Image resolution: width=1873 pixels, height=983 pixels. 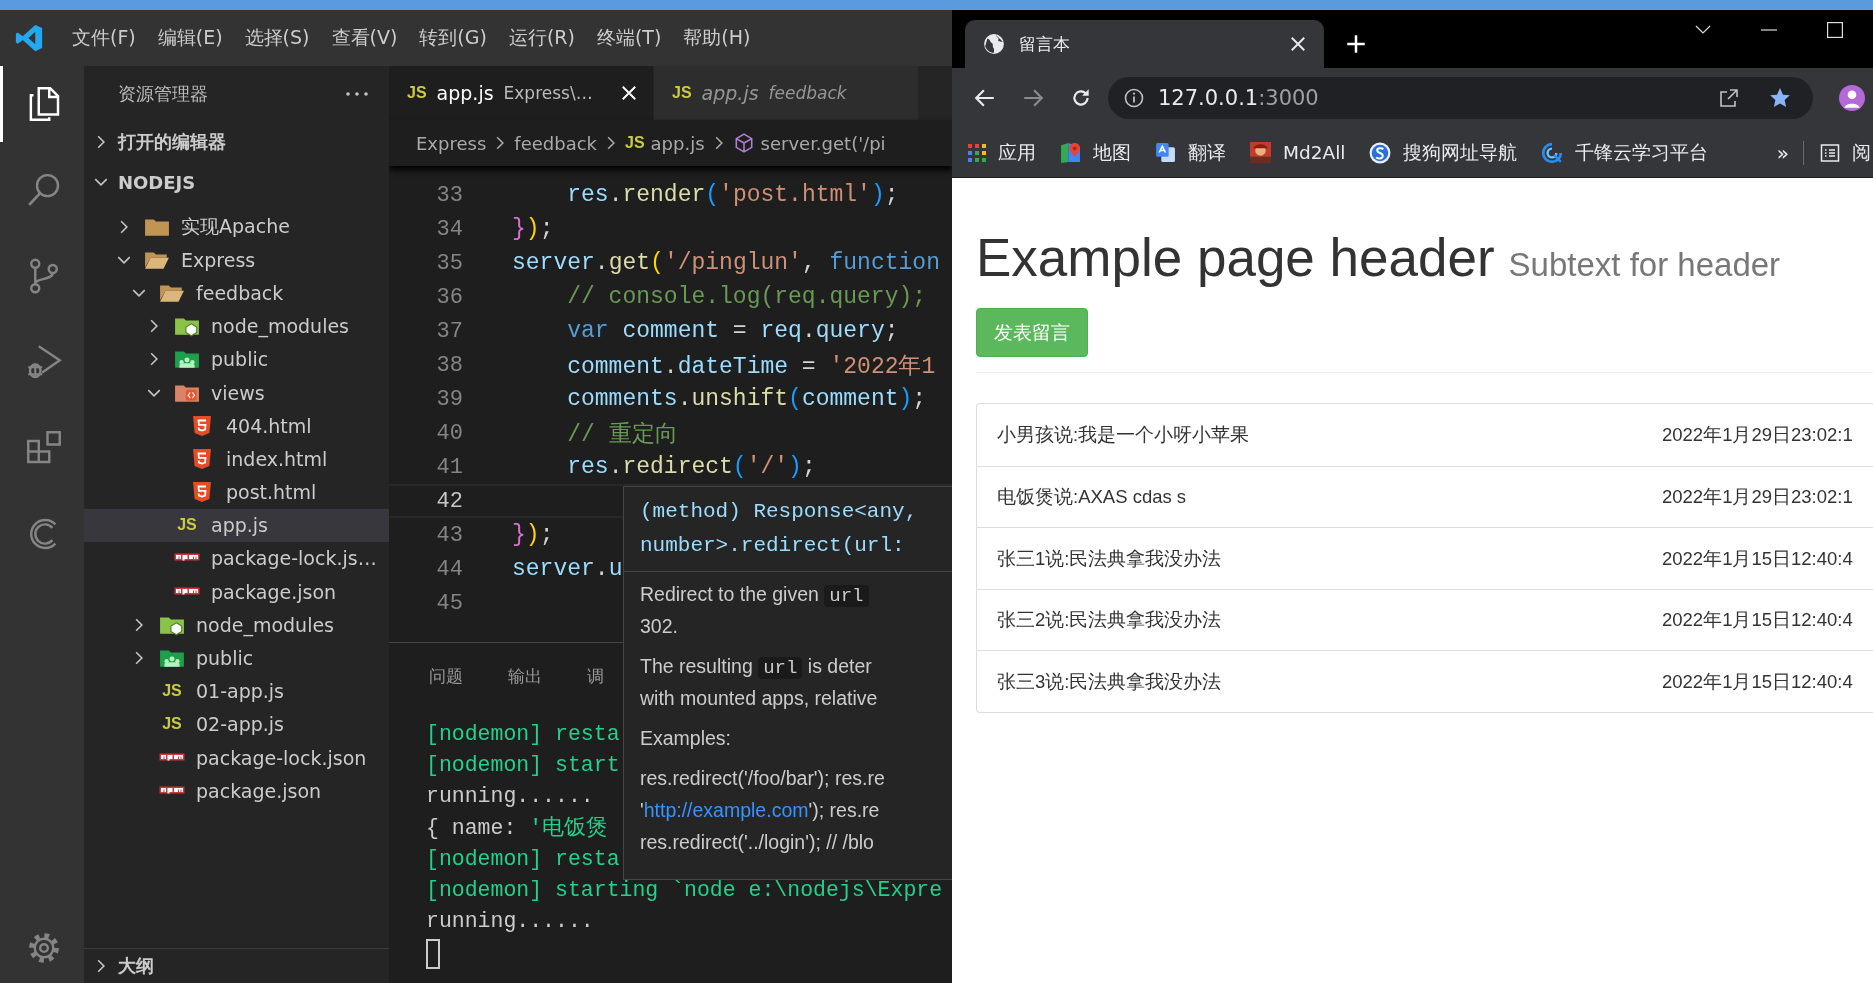 I want to click on menu-item: 选择(S), so click(x=277, y=38).